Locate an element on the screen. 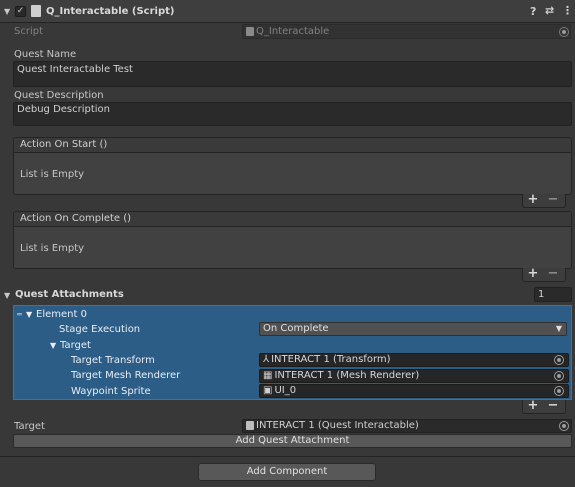 The image size is (575, 487). quest-description-label: Quest Description is located at coordinates (59, 95).